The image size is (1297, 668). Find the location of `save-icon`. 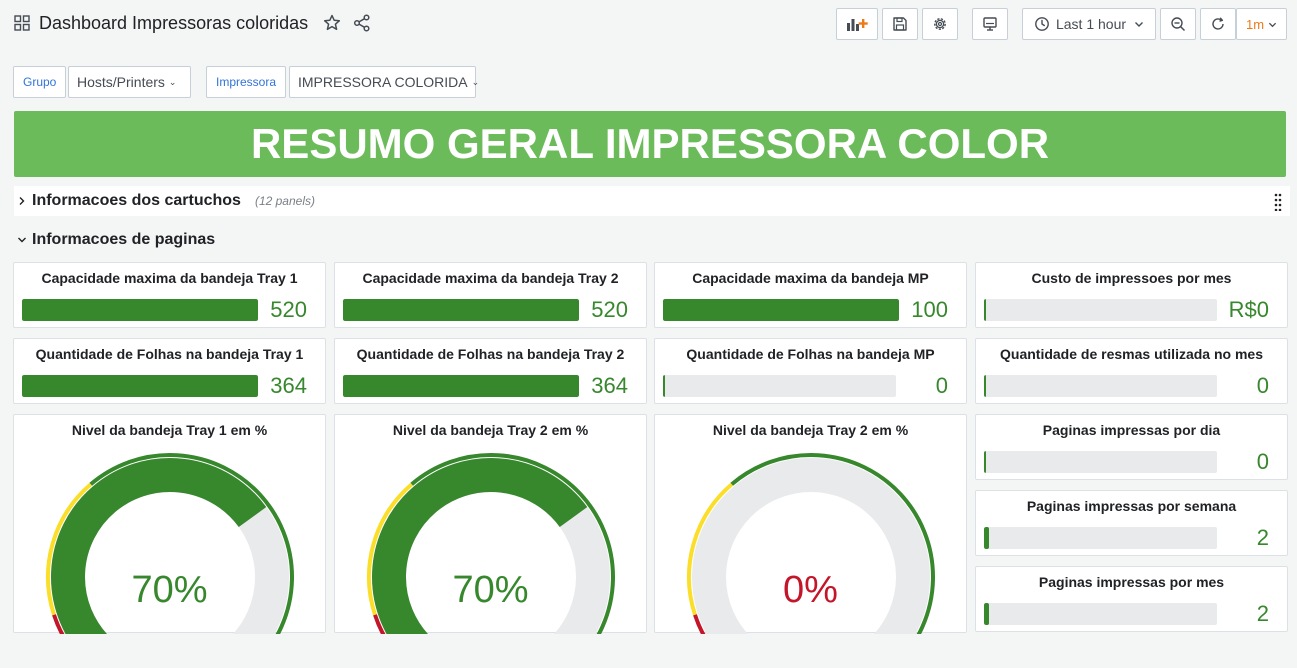

save-icon is located at coordinates (900, 24).